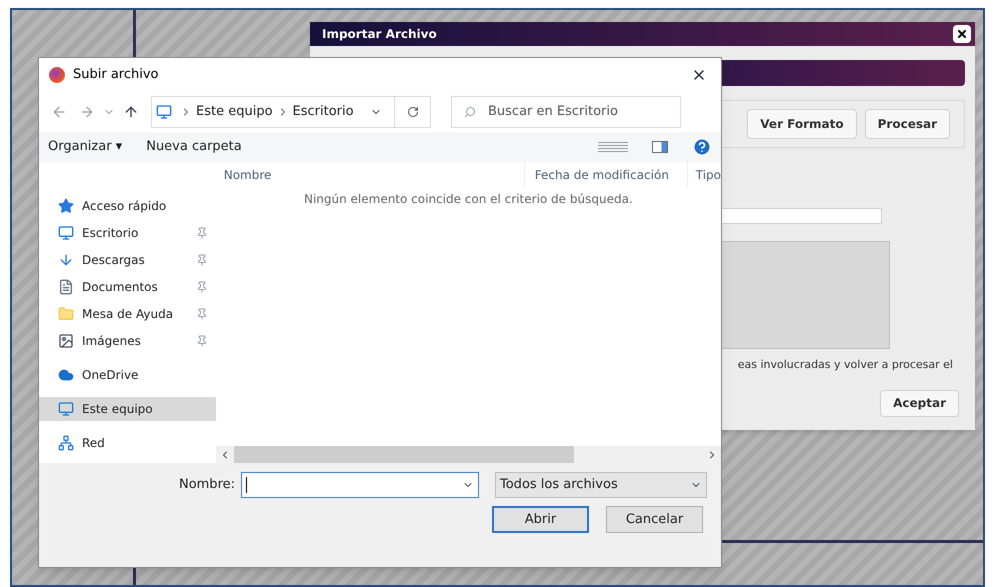 Image resolution: width=995 pixels, height=587 pixels. What do you see at coordinates (66, 287) in the screenshot?
I see `document-icon` at bounding box center [66, 287].